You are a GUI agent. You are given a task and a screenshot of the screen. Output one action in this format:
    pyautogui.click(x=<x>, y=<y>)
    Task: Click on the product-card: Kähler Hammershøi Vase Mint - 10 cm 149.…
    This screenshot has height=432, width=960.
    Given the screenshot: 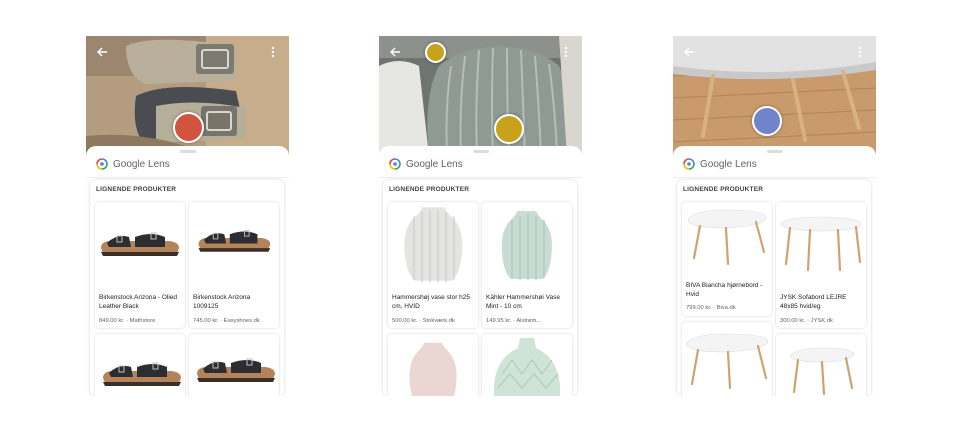 What is the action you would take?
    pyautogui.click(x=527, y=265)
    